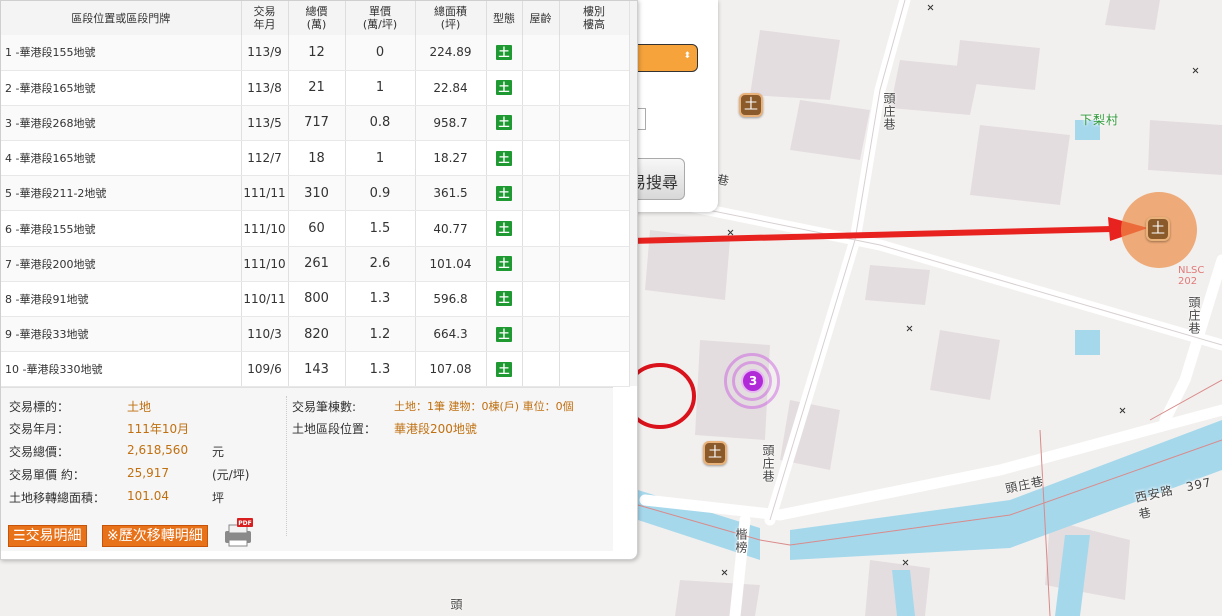 The height and width of the screenshot is (616, 1222). What do you see at coordinates (265, 53) in the screenshot?
I see `cell-date: 113/9` at bounding box center [265, 53].